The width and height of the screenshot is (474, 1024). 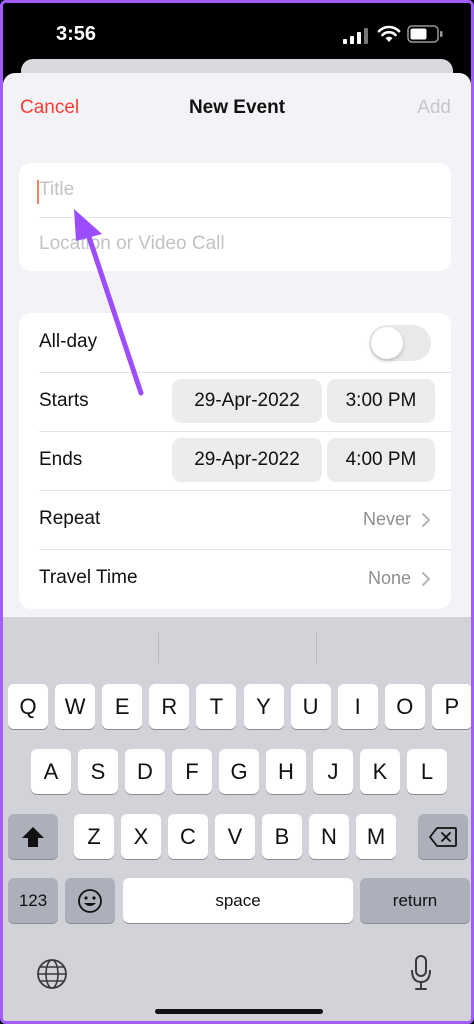 I want to click on return-key: return, so click(x=415, y=900).